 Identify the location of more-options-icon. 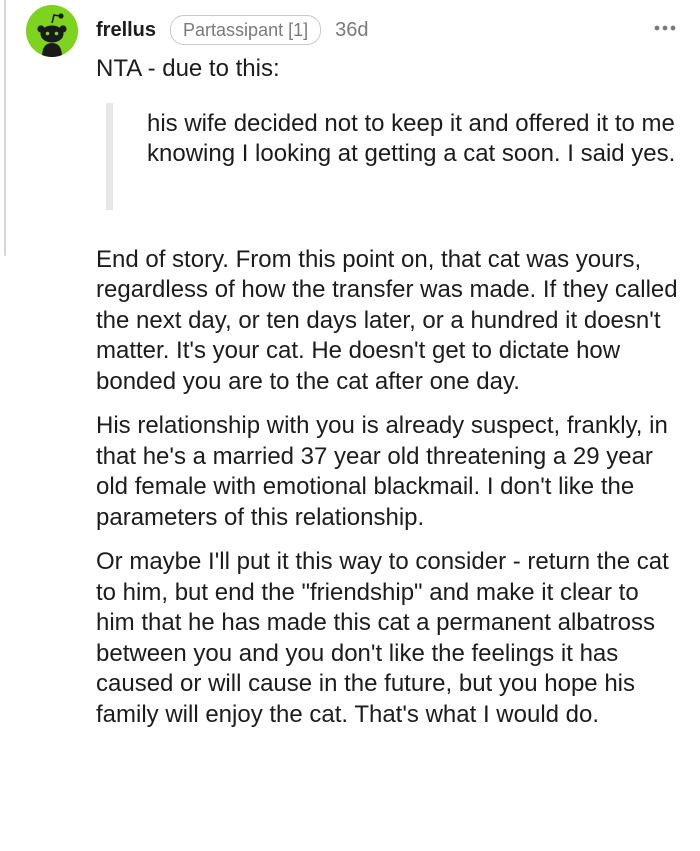
(665, 28).